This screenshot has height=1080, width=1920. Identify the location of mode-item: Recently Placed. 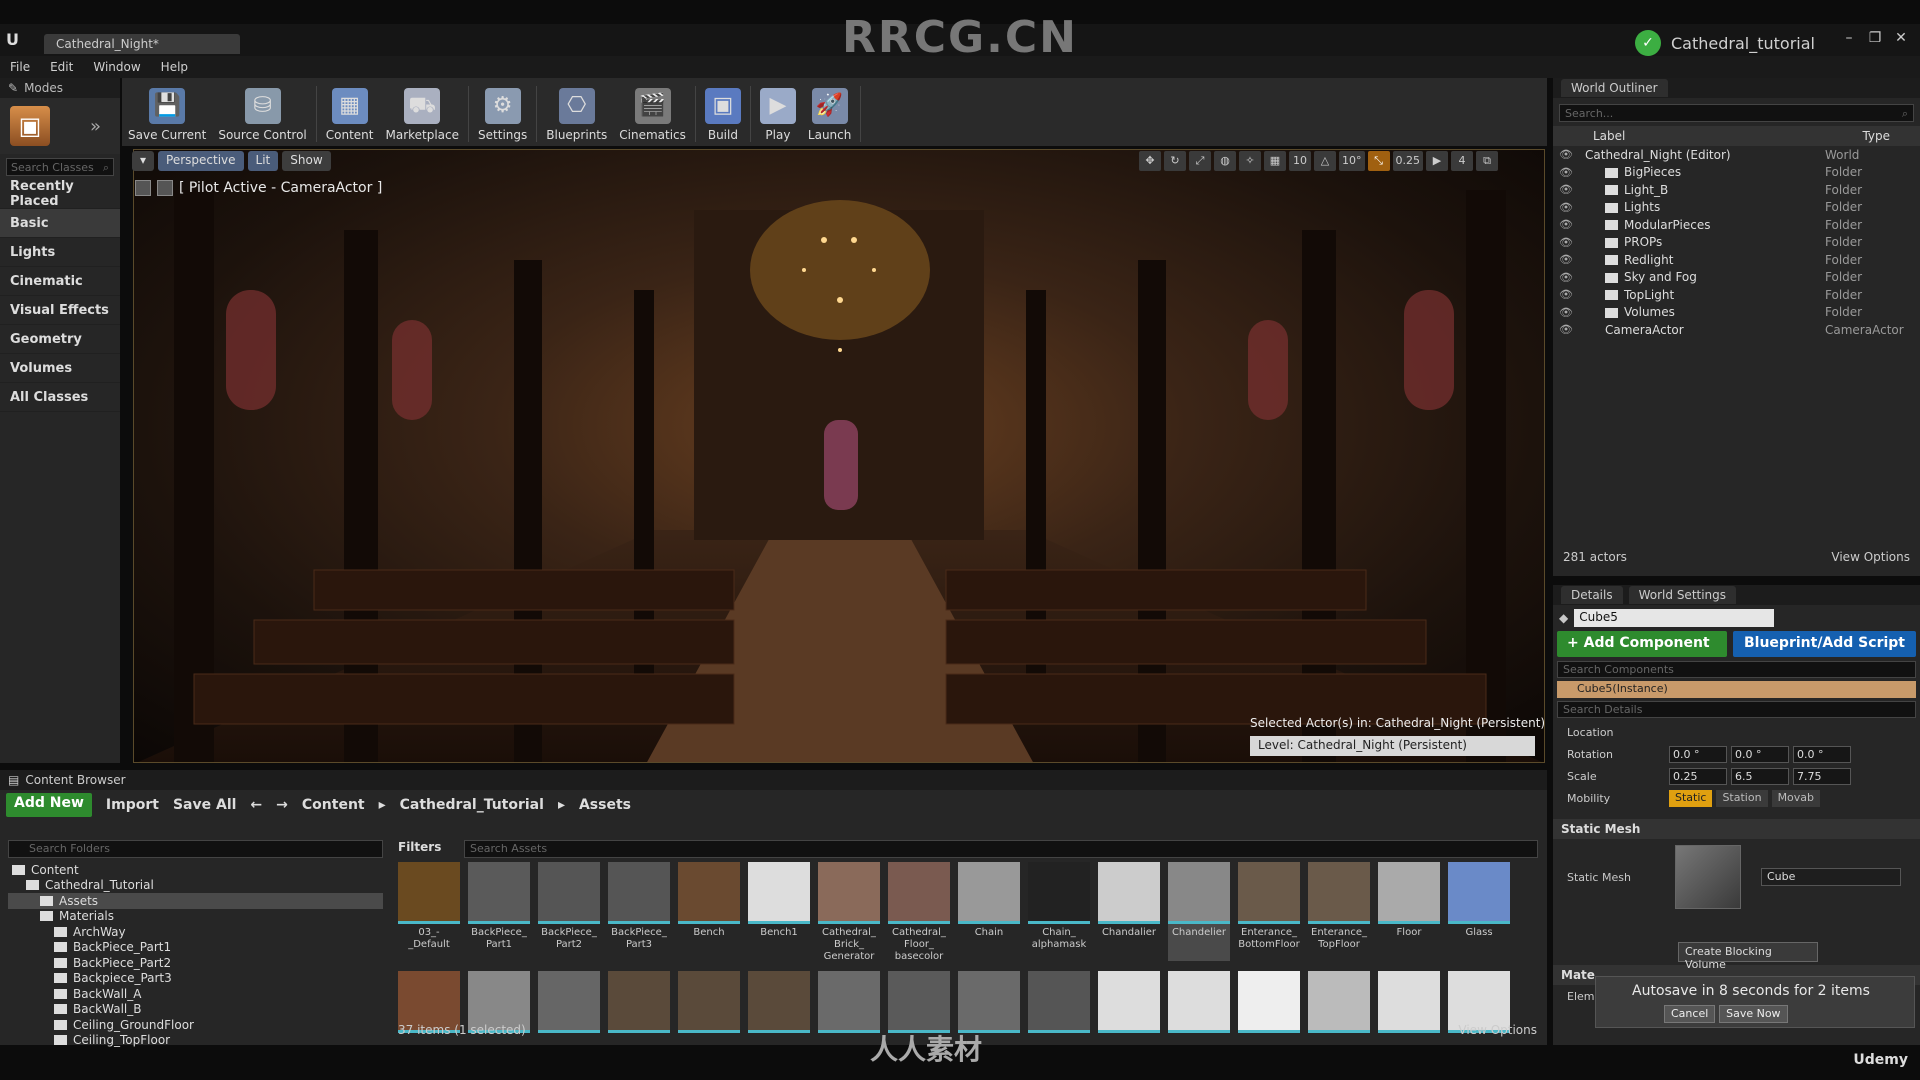
(60, 194).